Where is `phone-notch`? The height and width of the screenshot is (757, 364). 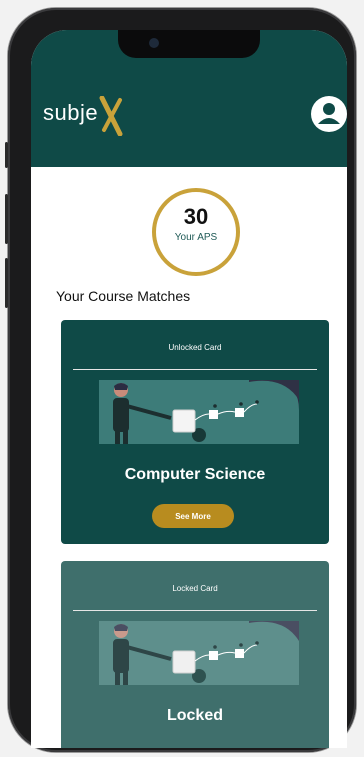
phone-notch is located at coordinates (189, 44).